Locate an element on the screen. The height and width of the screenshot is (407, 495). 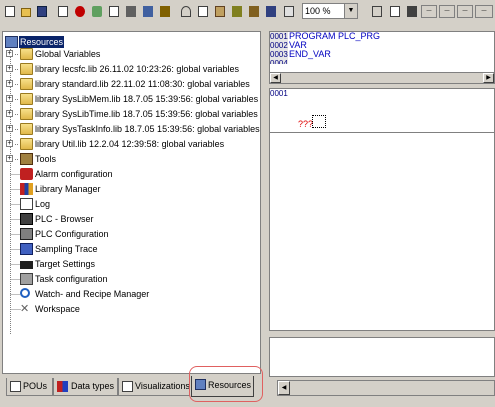
declaration-scrollbar: ◀ ▶ is located at coordinates (382, 78).